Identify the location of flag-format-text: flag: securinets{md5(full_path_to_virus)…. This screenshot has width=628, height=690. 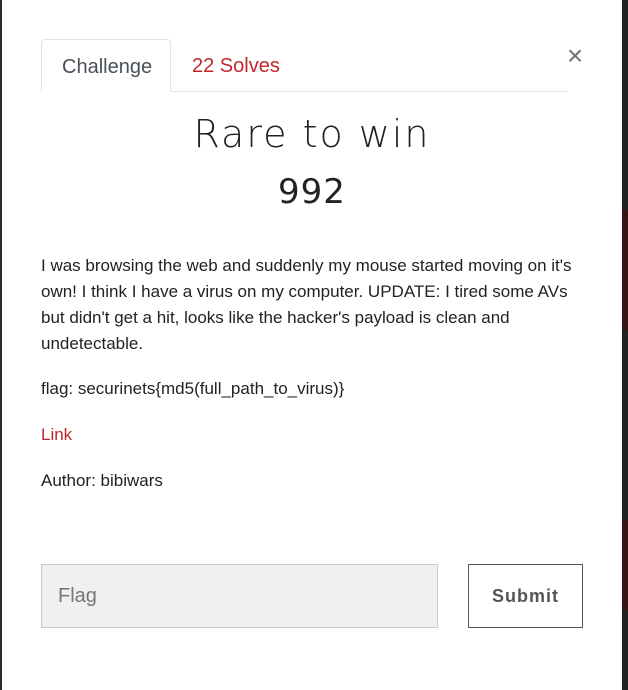
(193, 388).